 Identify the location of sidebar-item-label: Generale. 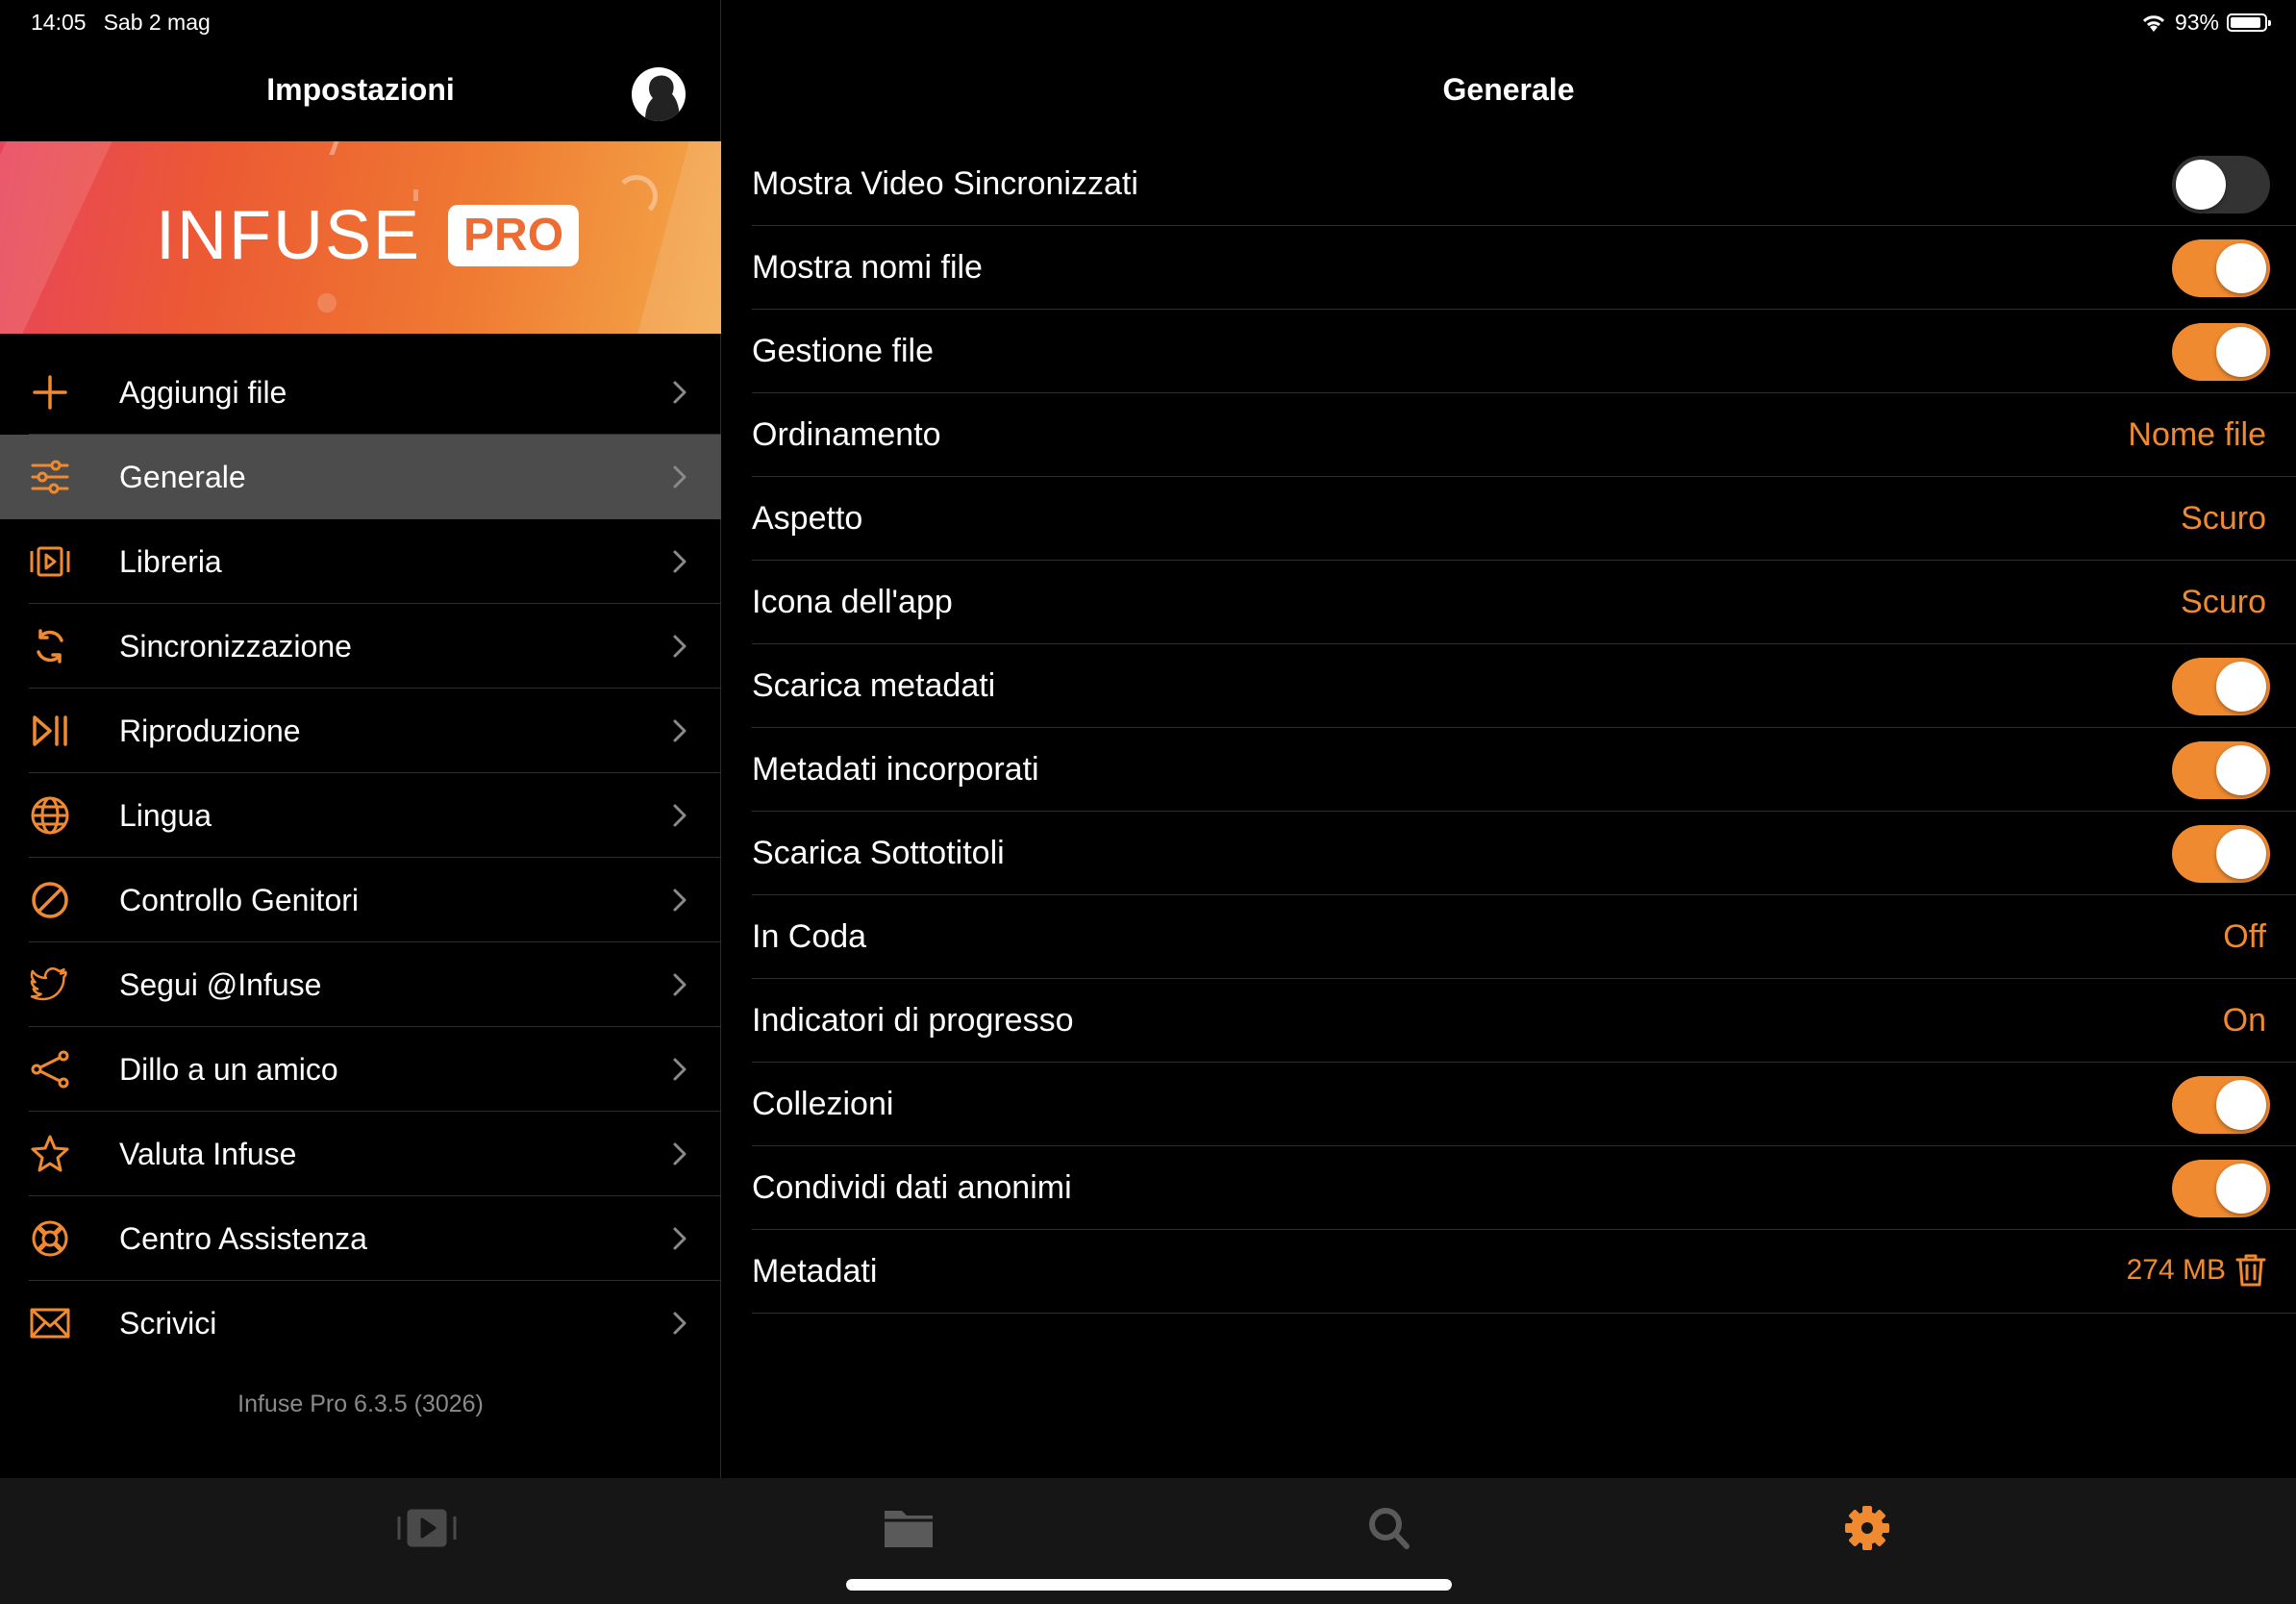
(182, 476).